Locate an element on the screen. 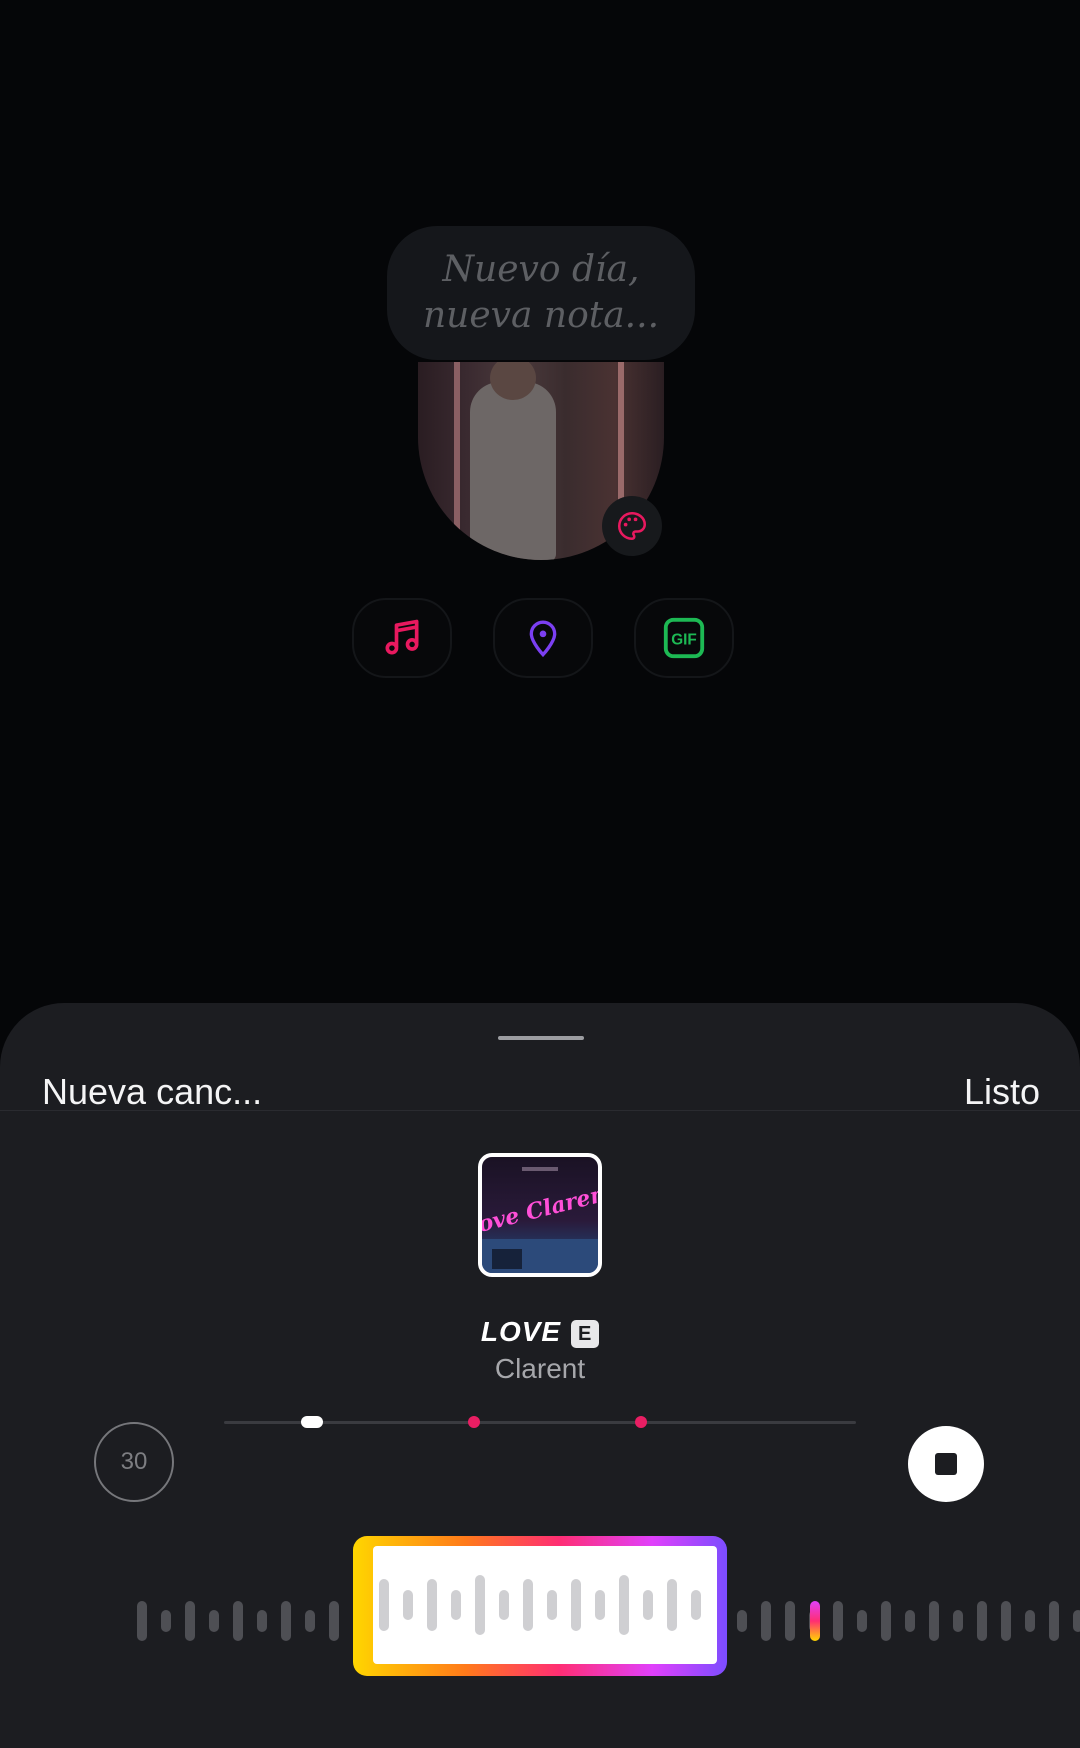 The width and height of the screenshot is (1080, 1748). palette-button is located at coordinates (632, 526).